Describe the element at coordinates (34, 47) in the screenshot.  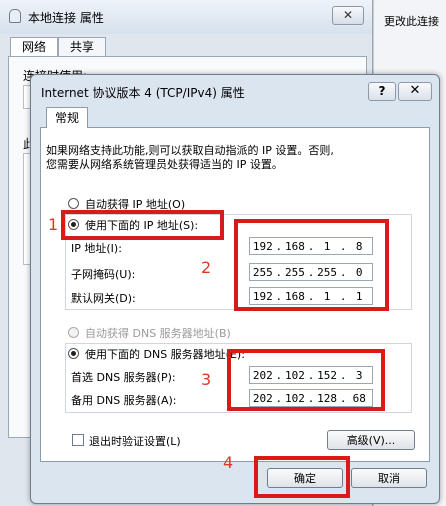
I see `tab-network: 网络` at that location.